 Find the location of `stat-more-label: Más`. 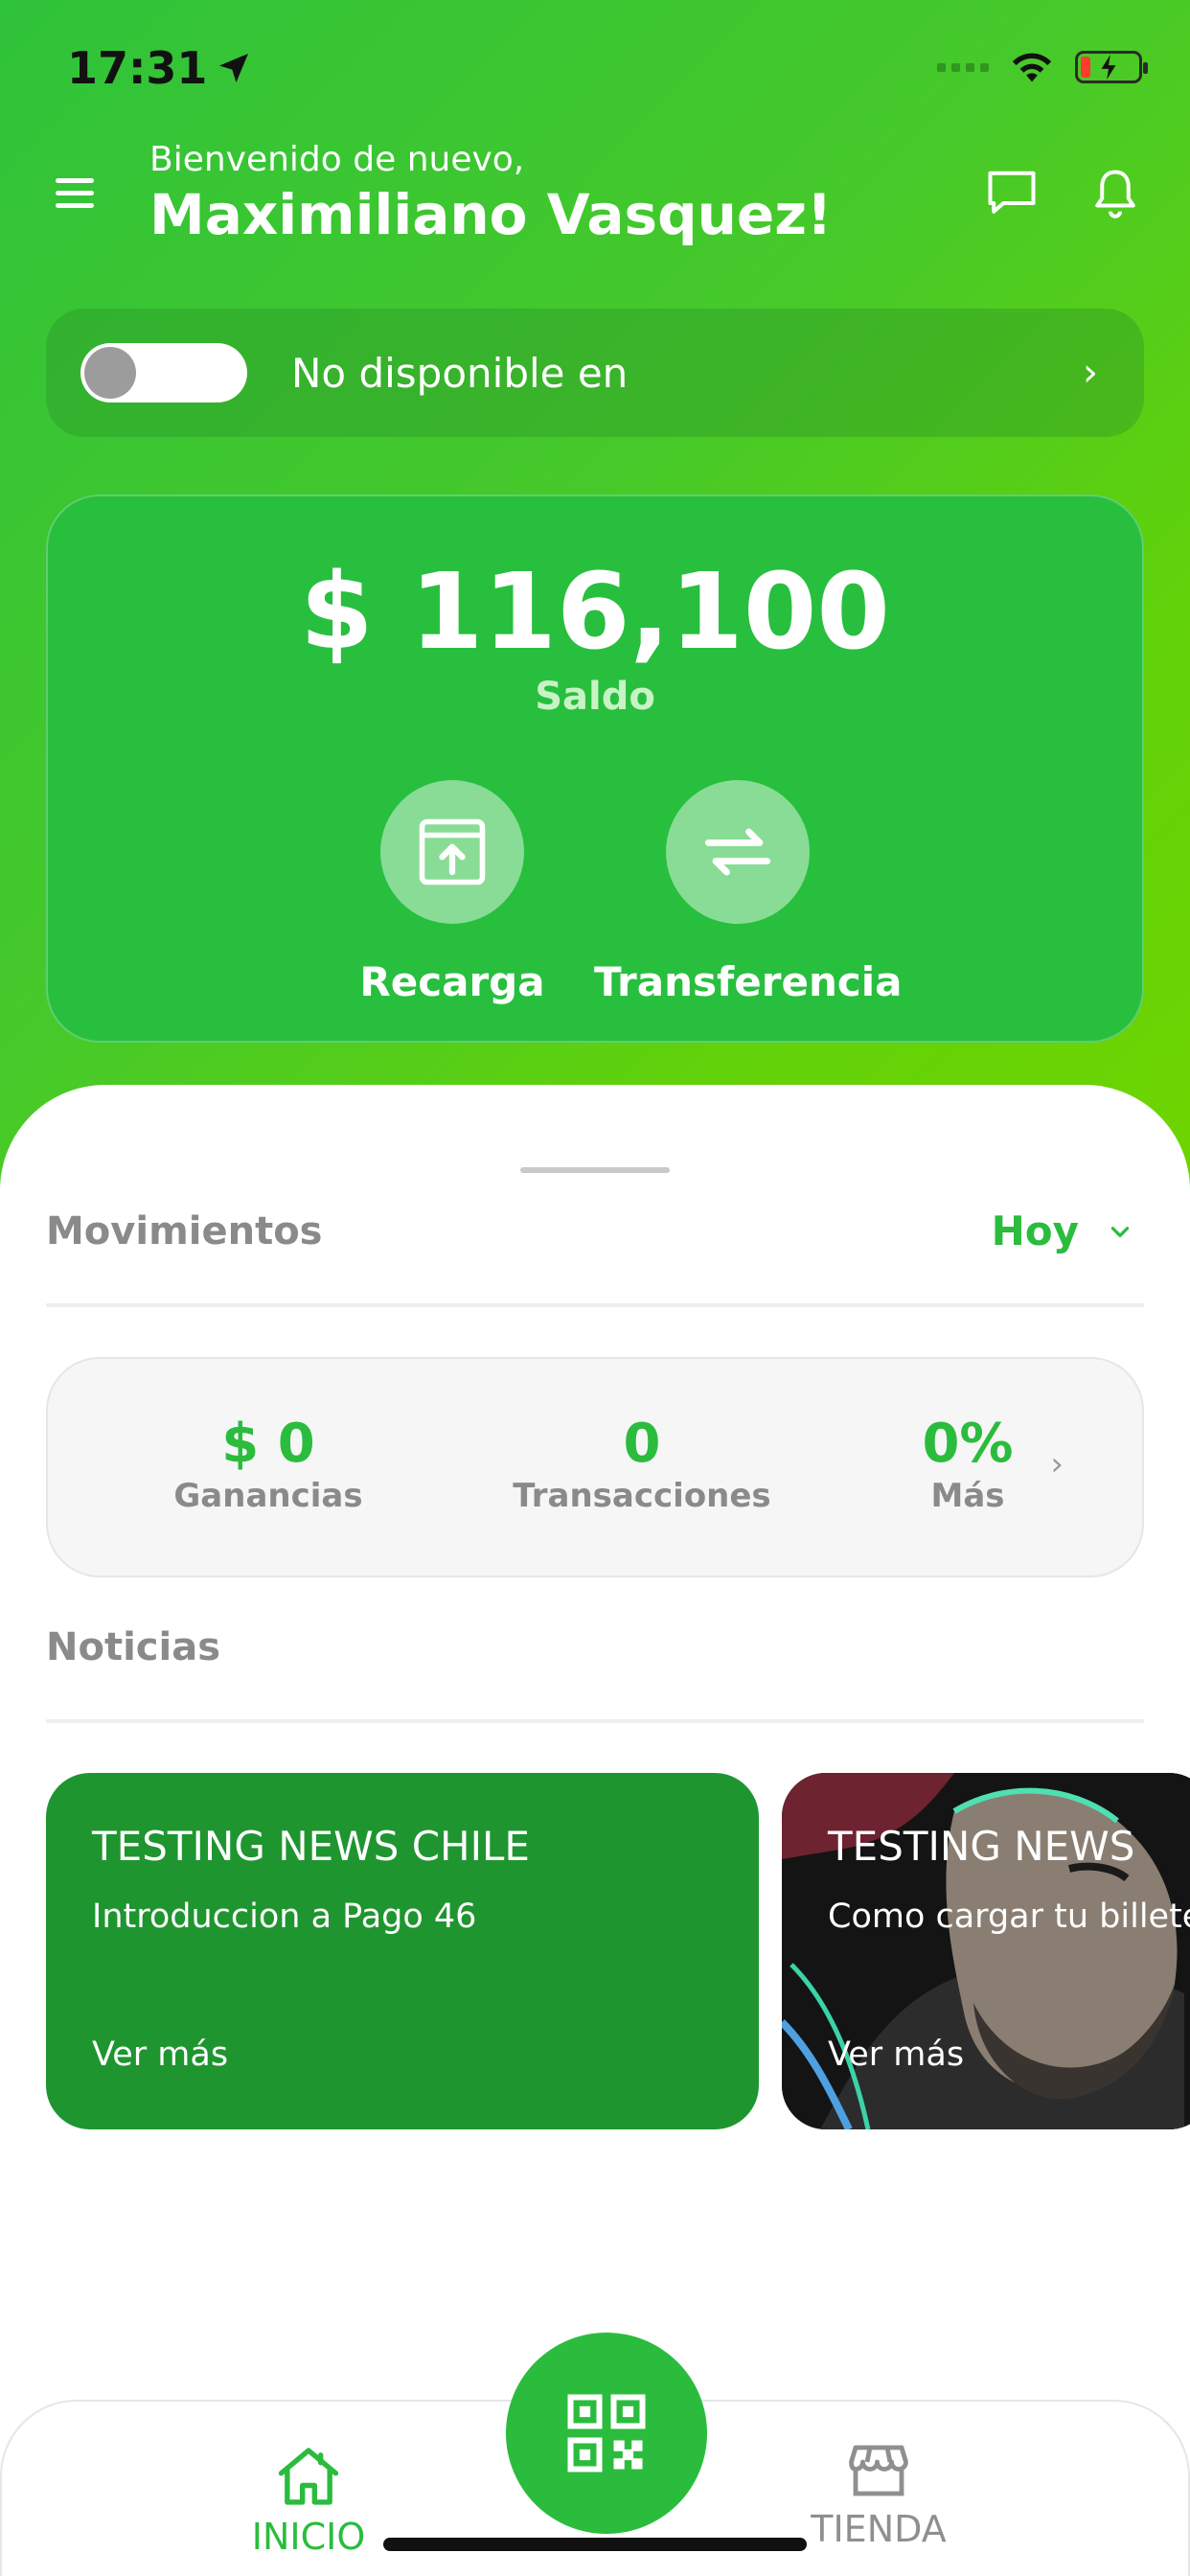

stat-more-label: Más is located at coordinates (968, 1496).